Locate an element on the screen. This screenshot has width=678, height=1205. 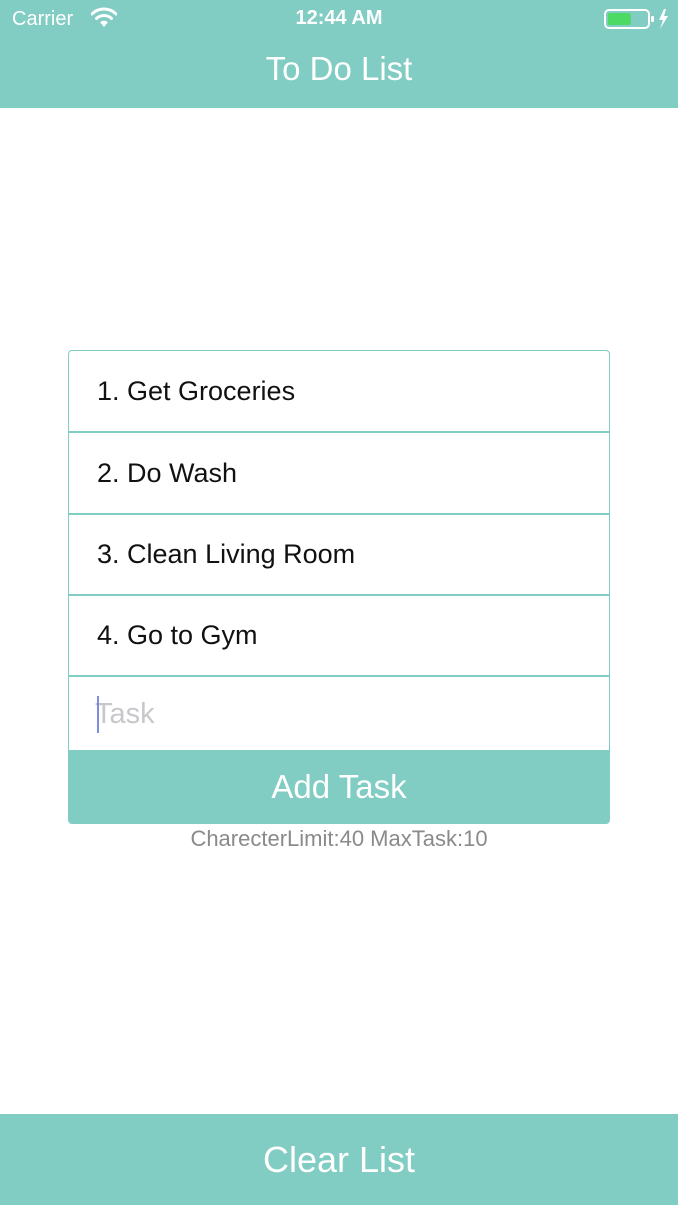
task-label: 1. Get Groceries is located at coordinates (196, 391).